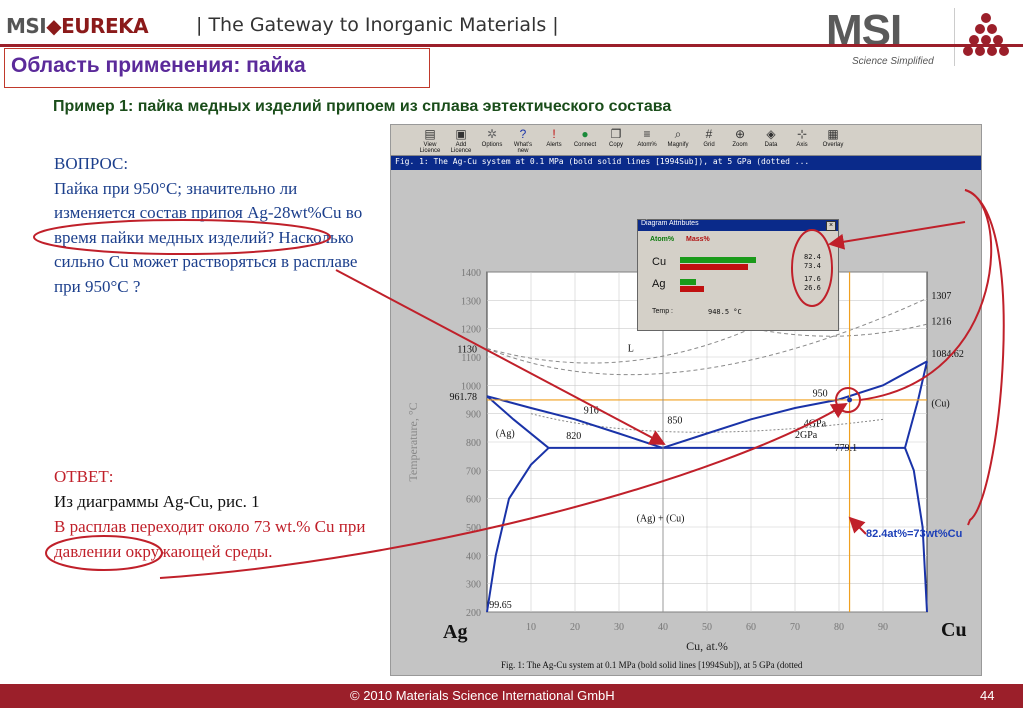  What do you see at coordinates (795, 627) in the screenshot?
I see `x-tick-label: 70` at bounding box center [795, 627].